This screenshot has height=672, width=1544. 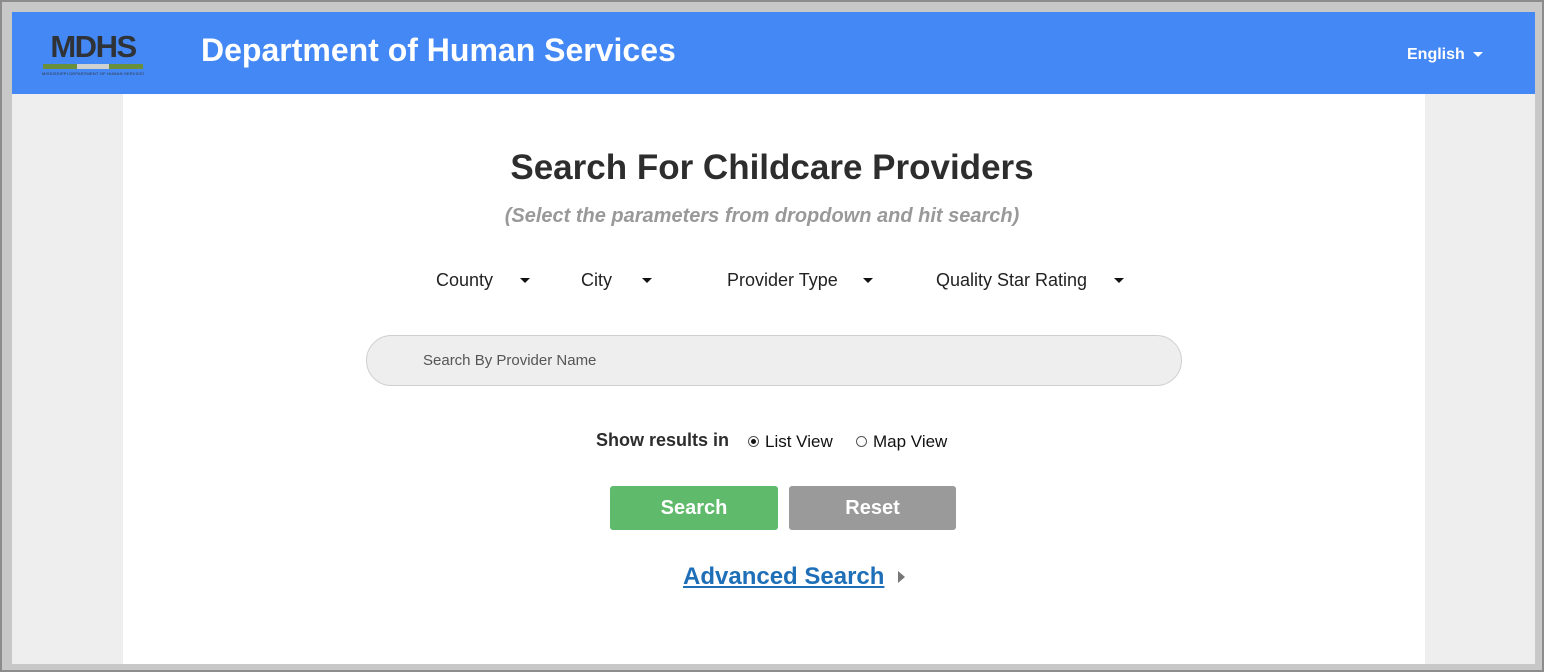 I want to click on map-view-radio, so click(x=861, y=441).